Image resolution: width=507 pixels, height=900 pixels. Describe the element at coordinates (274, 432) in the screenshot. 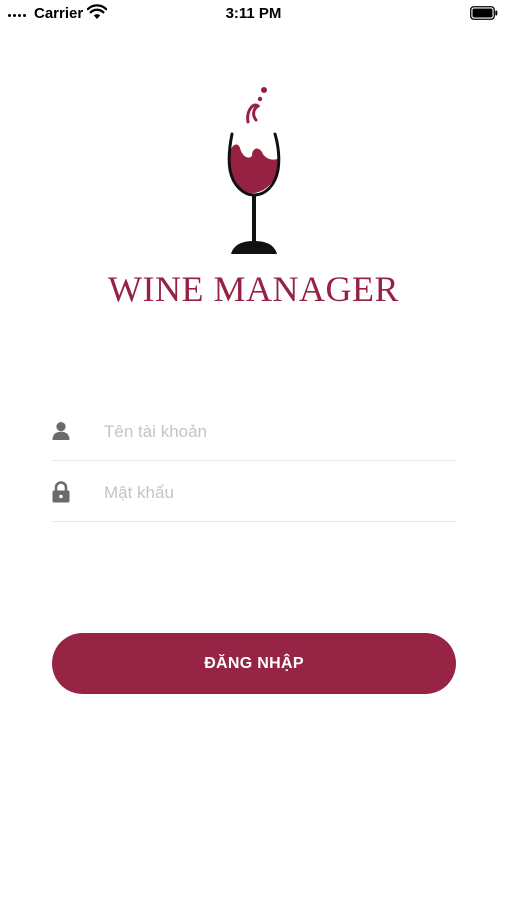

I see `username-input` at that location.